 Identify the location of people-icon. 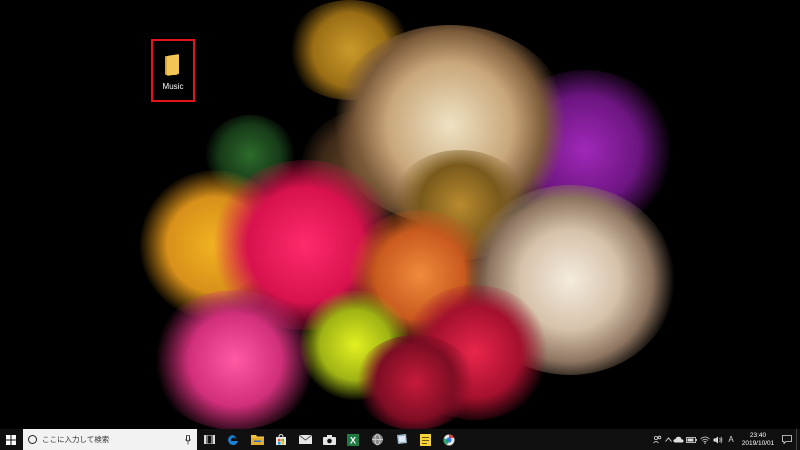
(657, 439).